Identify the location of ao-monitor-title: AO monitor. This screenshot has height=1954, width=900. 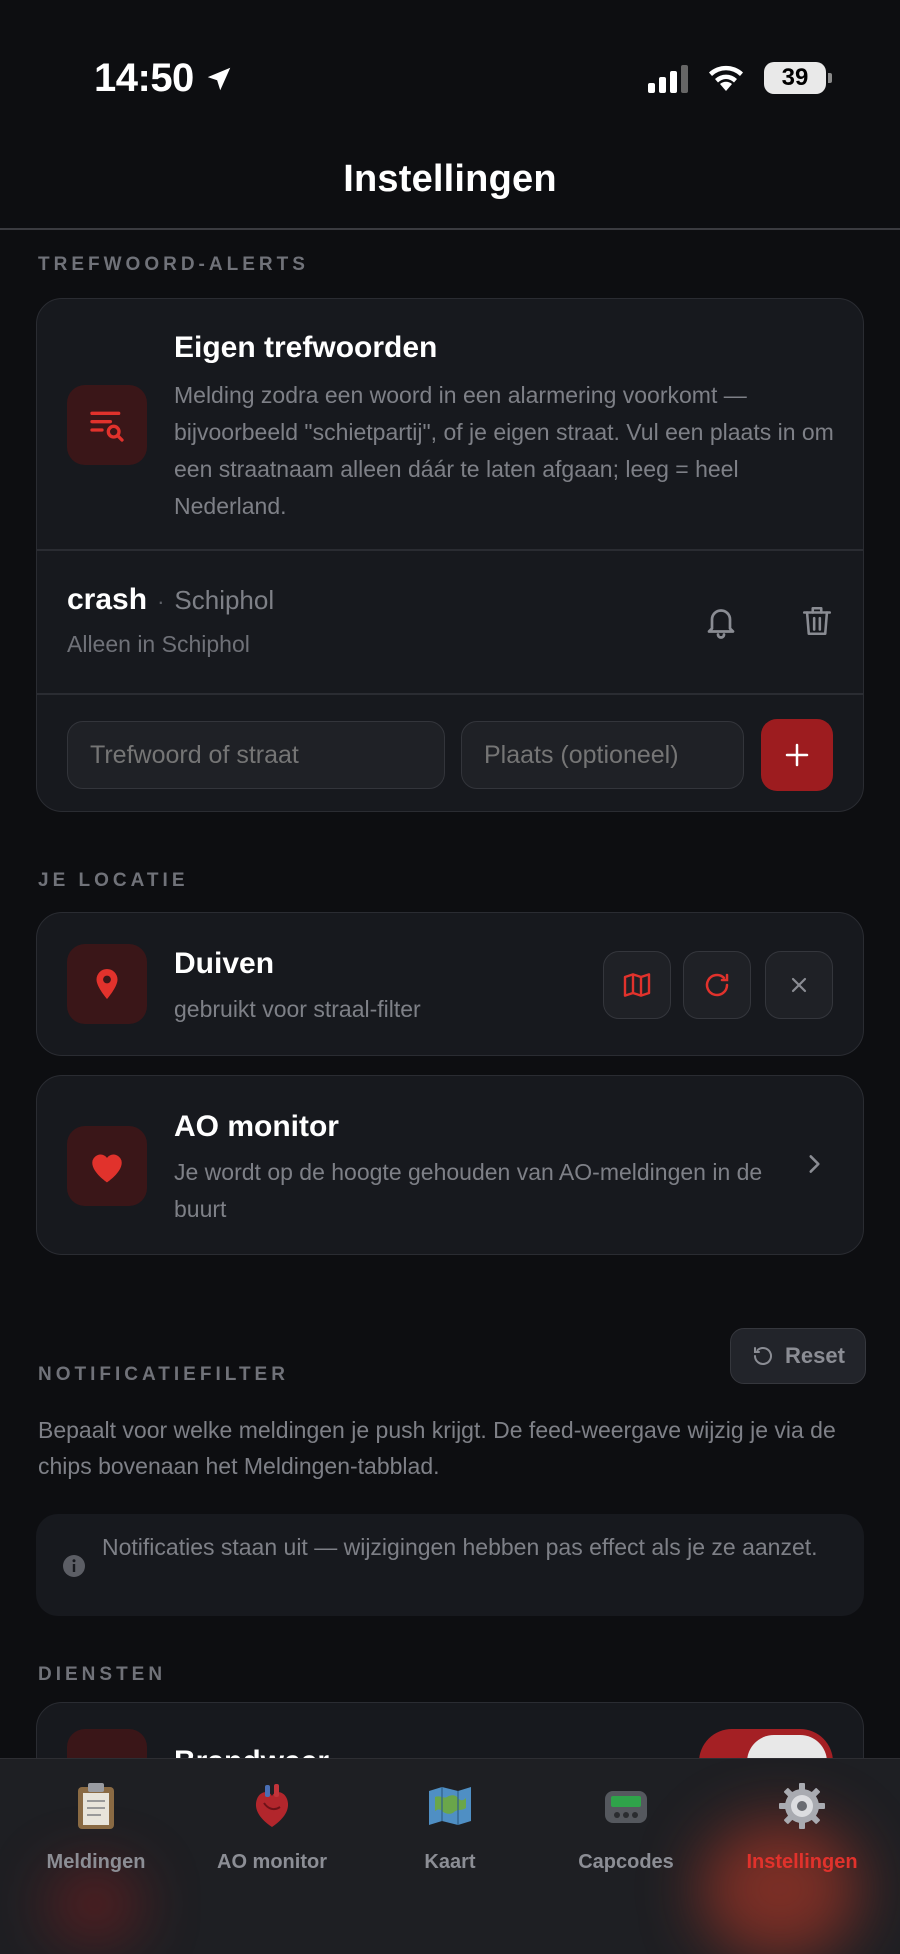
(256, 1126).